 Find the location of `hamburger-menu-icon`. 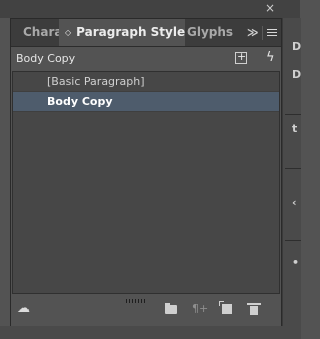

hamburger-menu-icon is located at coordinates (272, 33).